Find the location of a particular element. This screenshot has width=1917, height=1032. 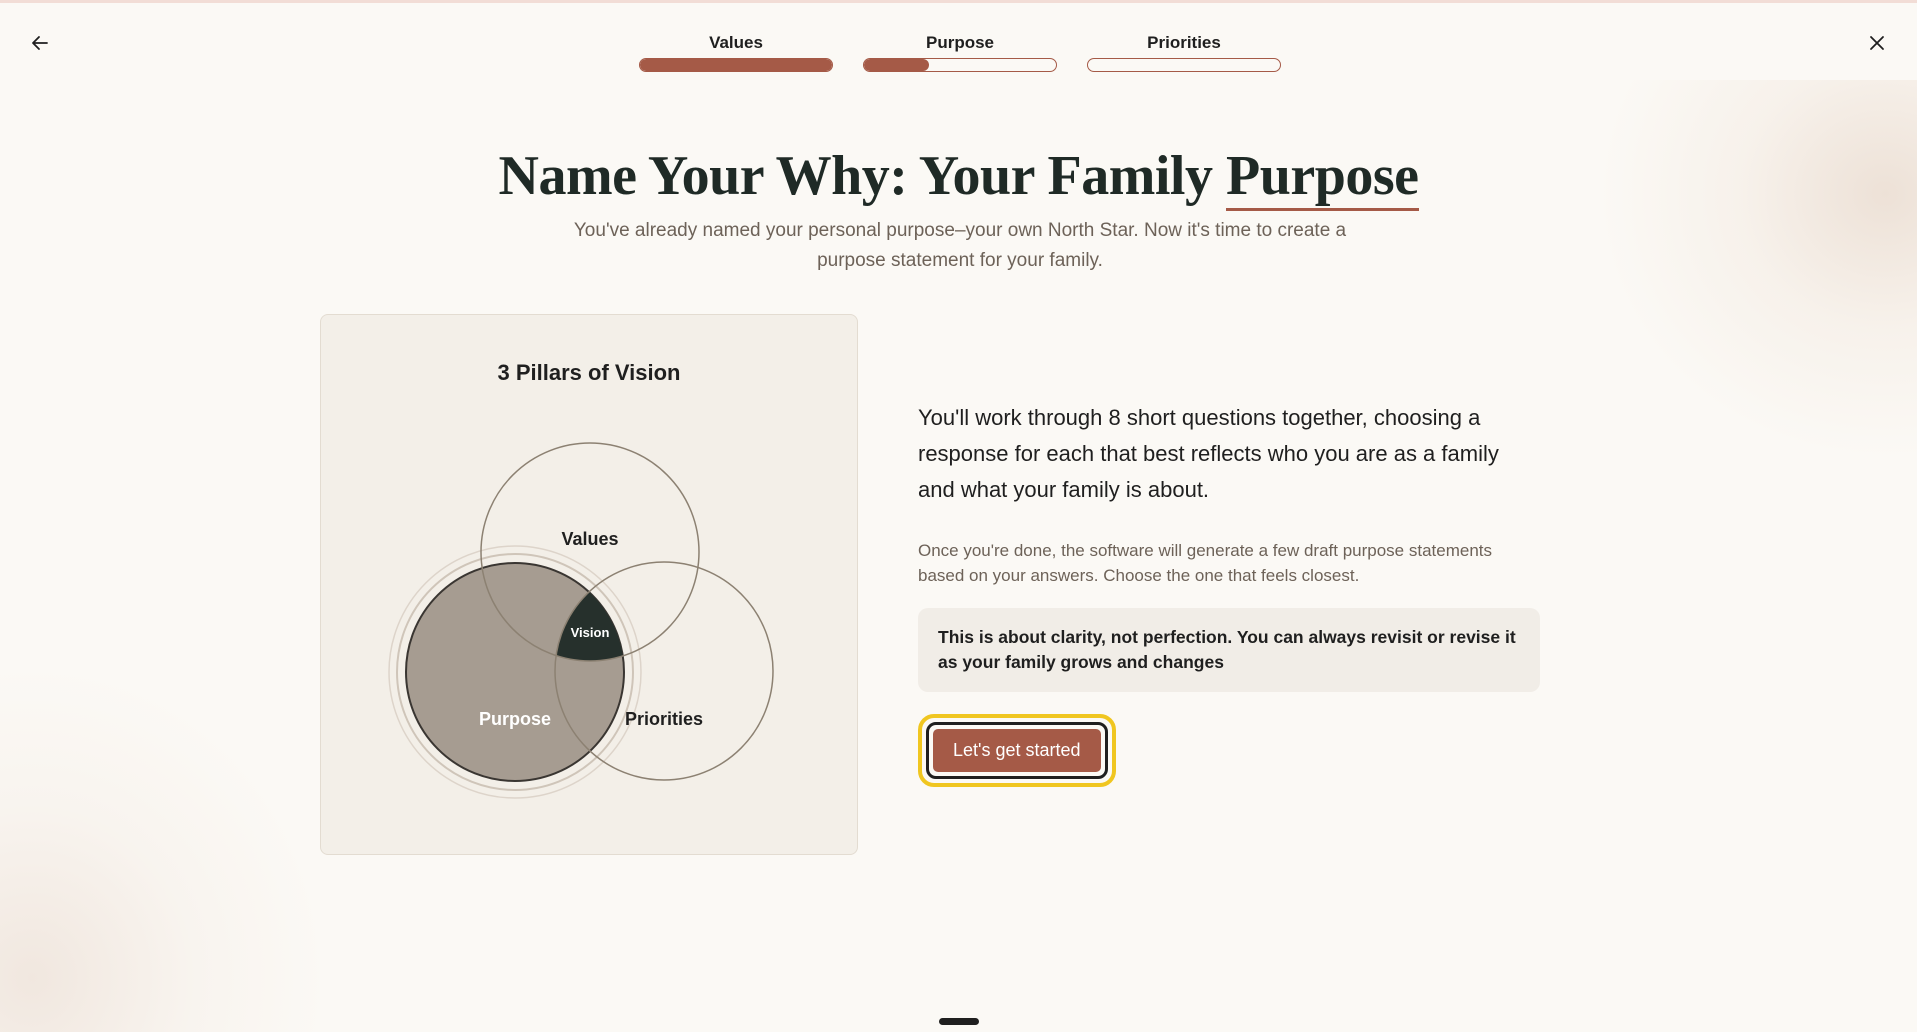

cta-focus-ring: Let's get started is located at coordinates (1017, 750).